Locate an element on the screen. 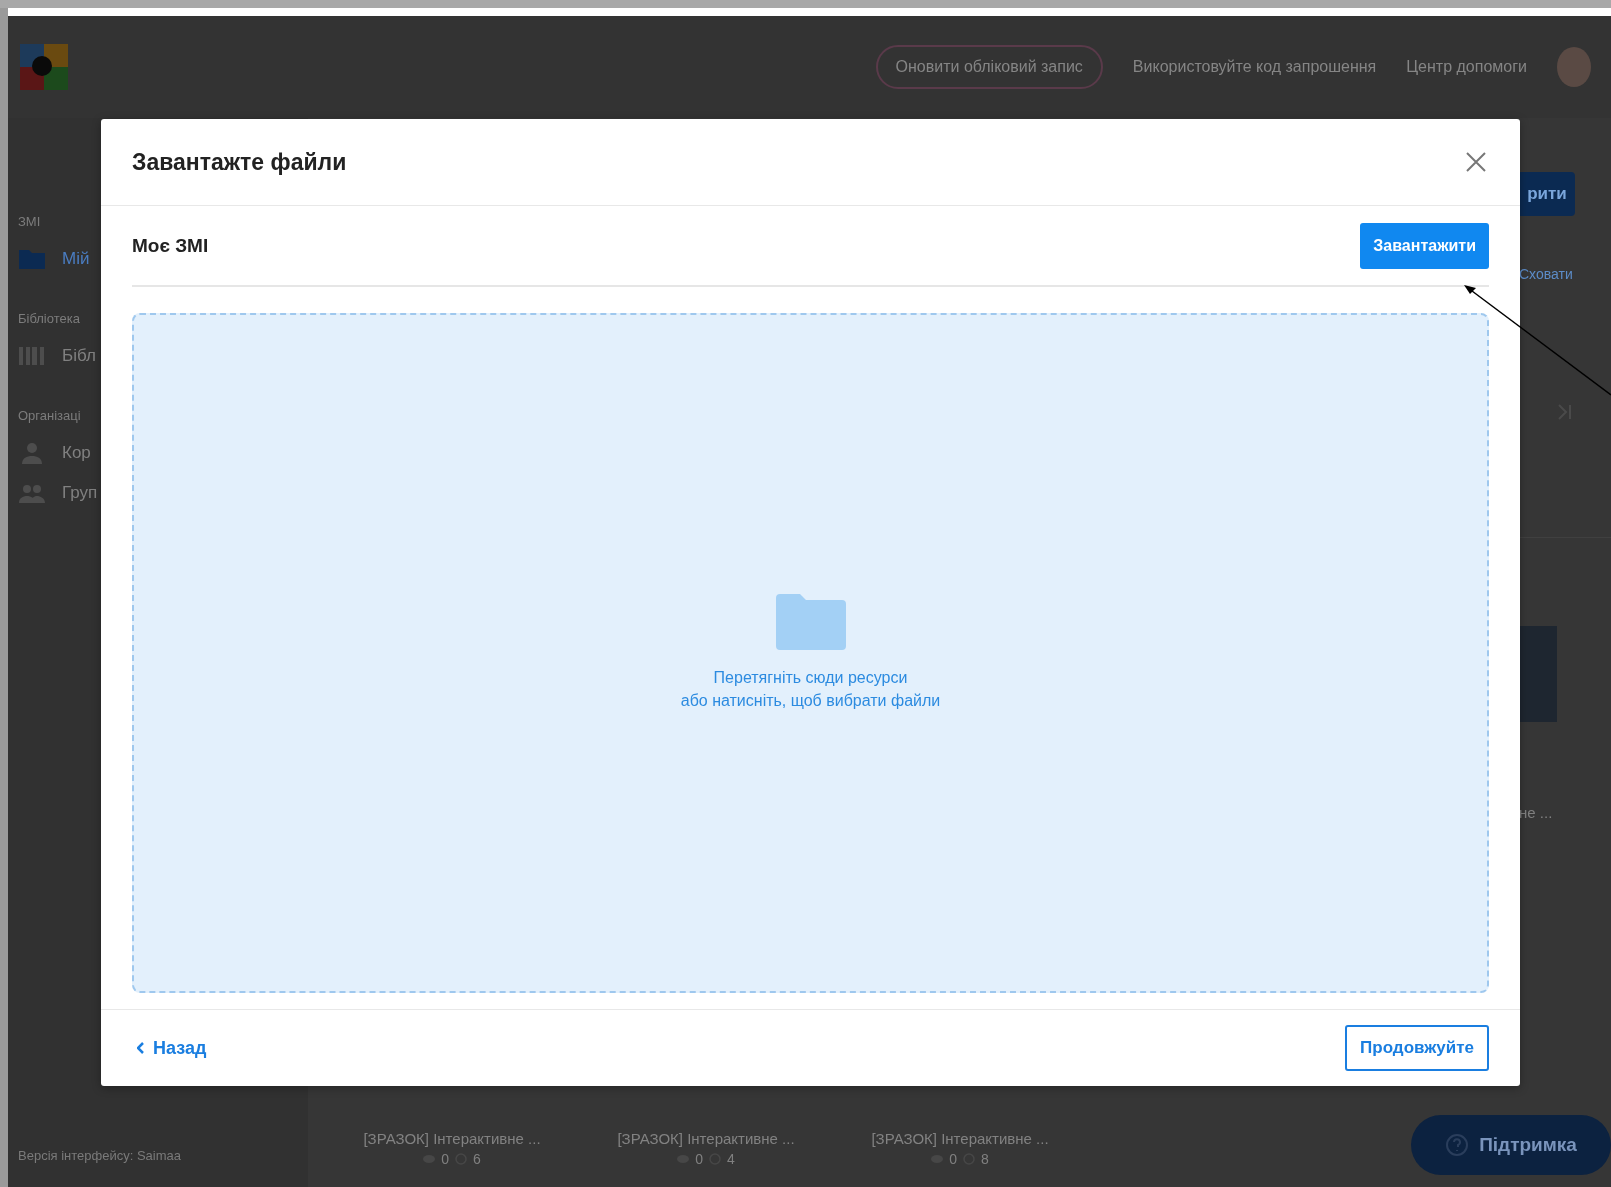 The width and height of the screenshot is (1611, 1187). sidebar-heading: Бібліотека is located at coordinates (49, 318).